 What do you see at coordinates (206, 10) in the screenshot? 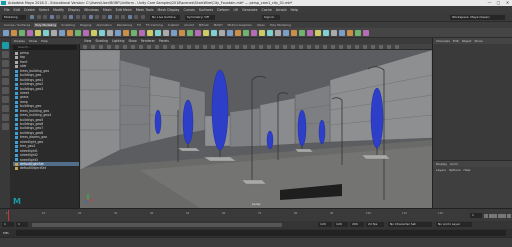
I see `menu-surfaces: Surfaces` at bounding box center [206, 10].